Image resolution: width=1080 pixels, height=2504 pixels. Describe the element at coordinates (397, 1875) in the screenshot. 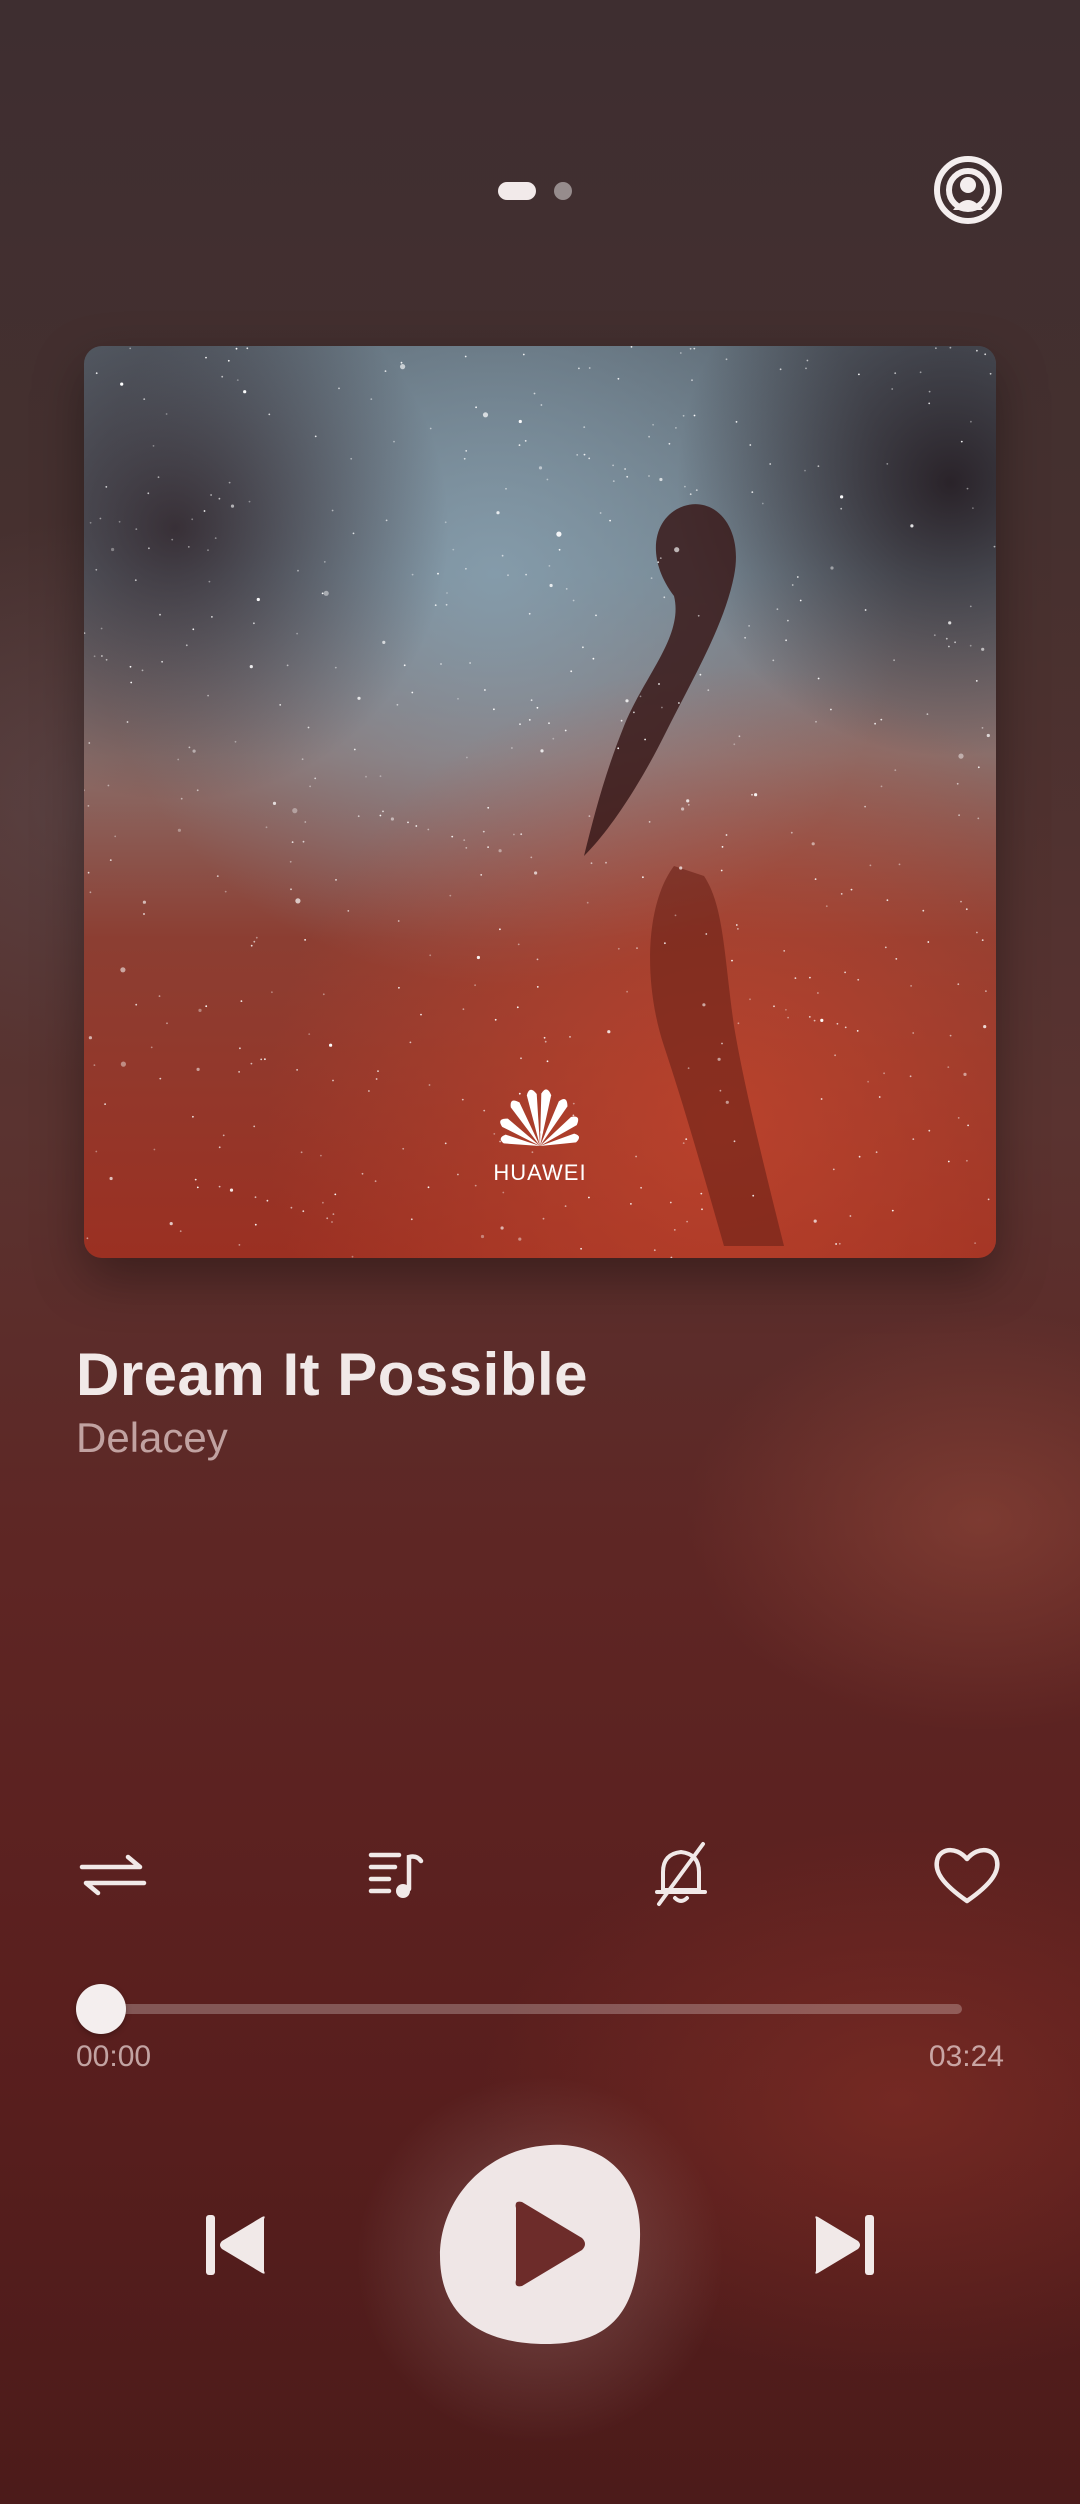

I see `playlist-button` at that location.